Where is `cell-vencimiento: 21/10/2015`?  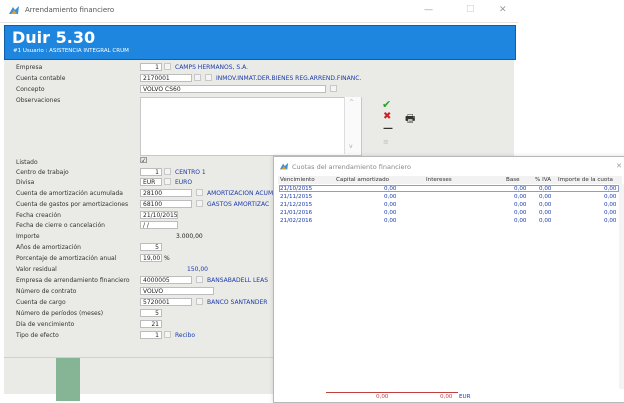
cell-vencimiento: 21/10/2015 is located at coordinates (296, 189).